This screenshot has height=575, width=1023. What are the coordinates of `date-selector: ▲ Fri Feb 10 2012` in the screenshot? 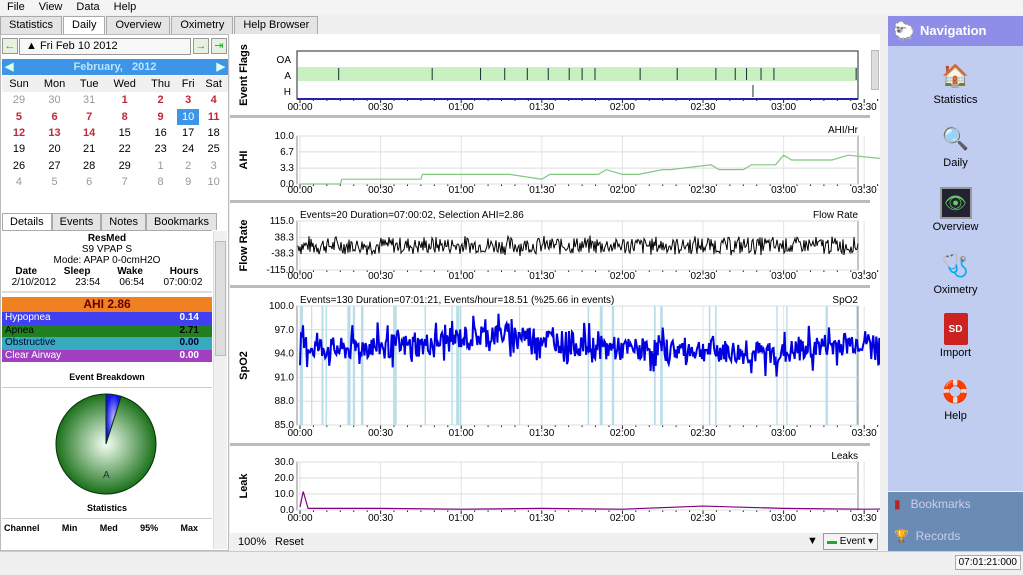 It's located at (105, 46).